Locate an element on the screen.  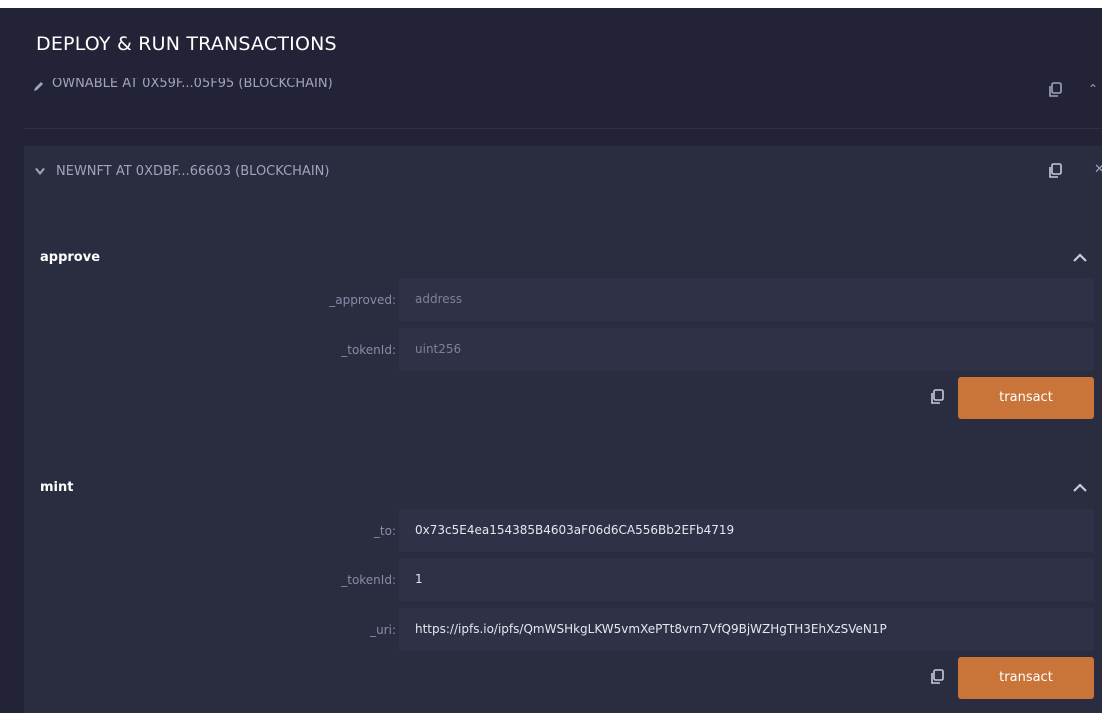
chevron-up-icon: ⌃ is located at coordinates (1093, 89).